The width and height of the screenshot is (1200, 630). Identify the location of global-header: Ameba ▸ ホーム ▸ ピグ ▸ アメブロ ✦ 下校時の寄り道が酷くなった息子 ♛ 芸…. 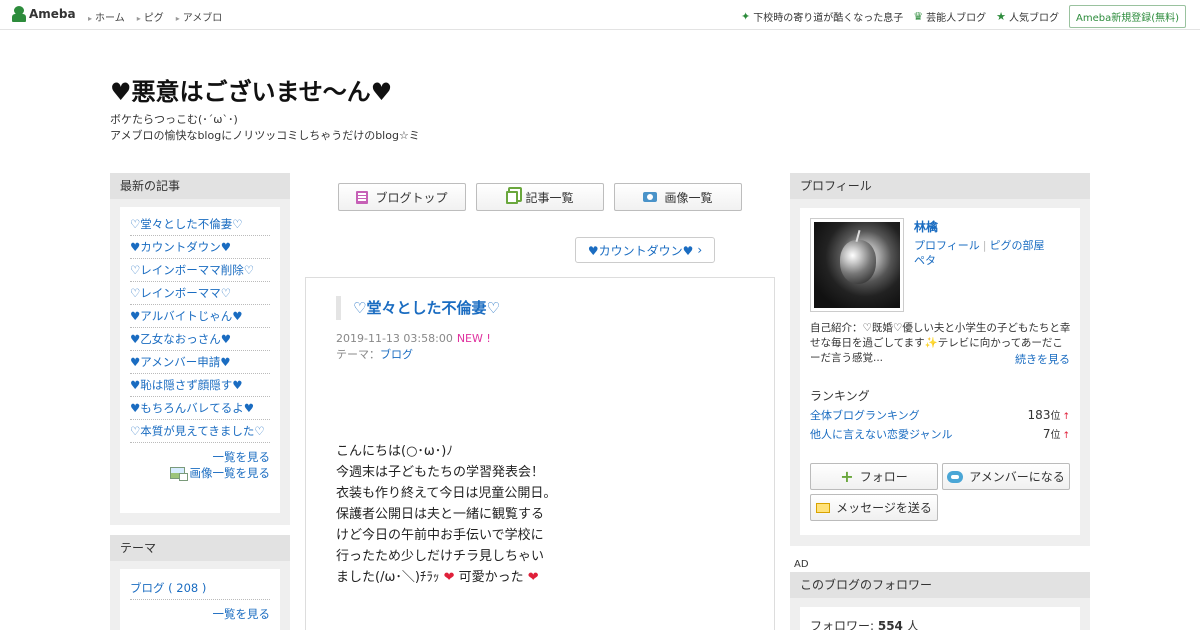
(600, 15).